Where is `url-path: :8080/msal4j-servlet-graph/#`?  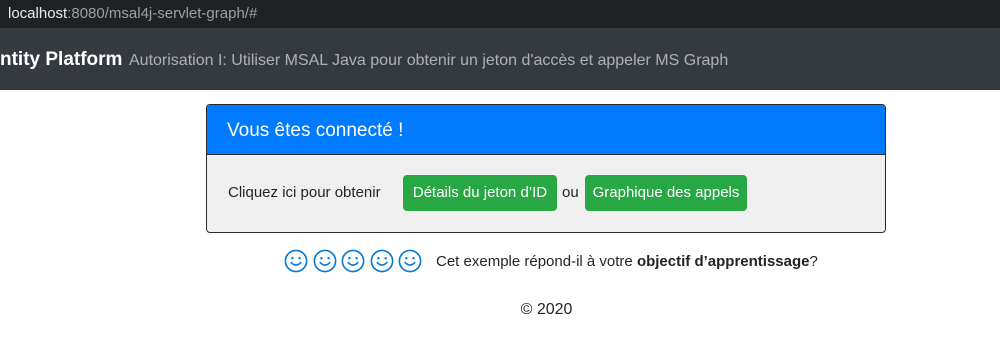 url-path: :8080/msal4j-servlet-graph/# is located at coordinates (162, 13).